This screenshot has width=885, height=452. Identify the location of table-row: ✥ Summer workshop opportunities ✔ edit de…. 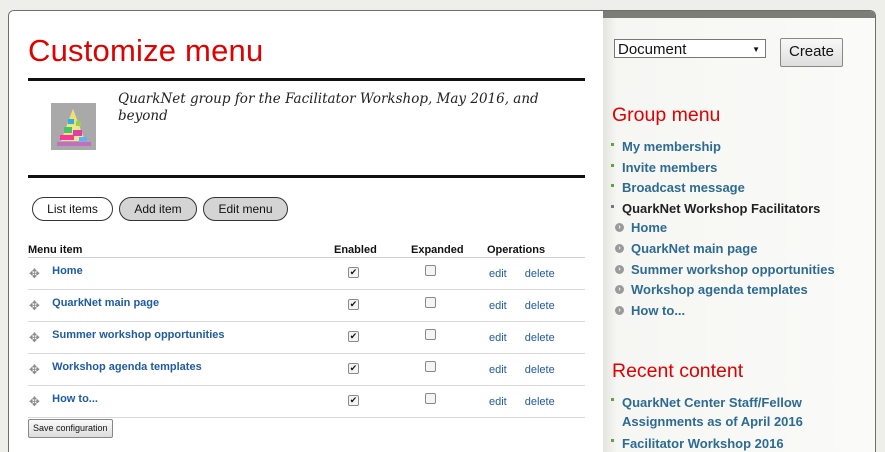
(306, 337).